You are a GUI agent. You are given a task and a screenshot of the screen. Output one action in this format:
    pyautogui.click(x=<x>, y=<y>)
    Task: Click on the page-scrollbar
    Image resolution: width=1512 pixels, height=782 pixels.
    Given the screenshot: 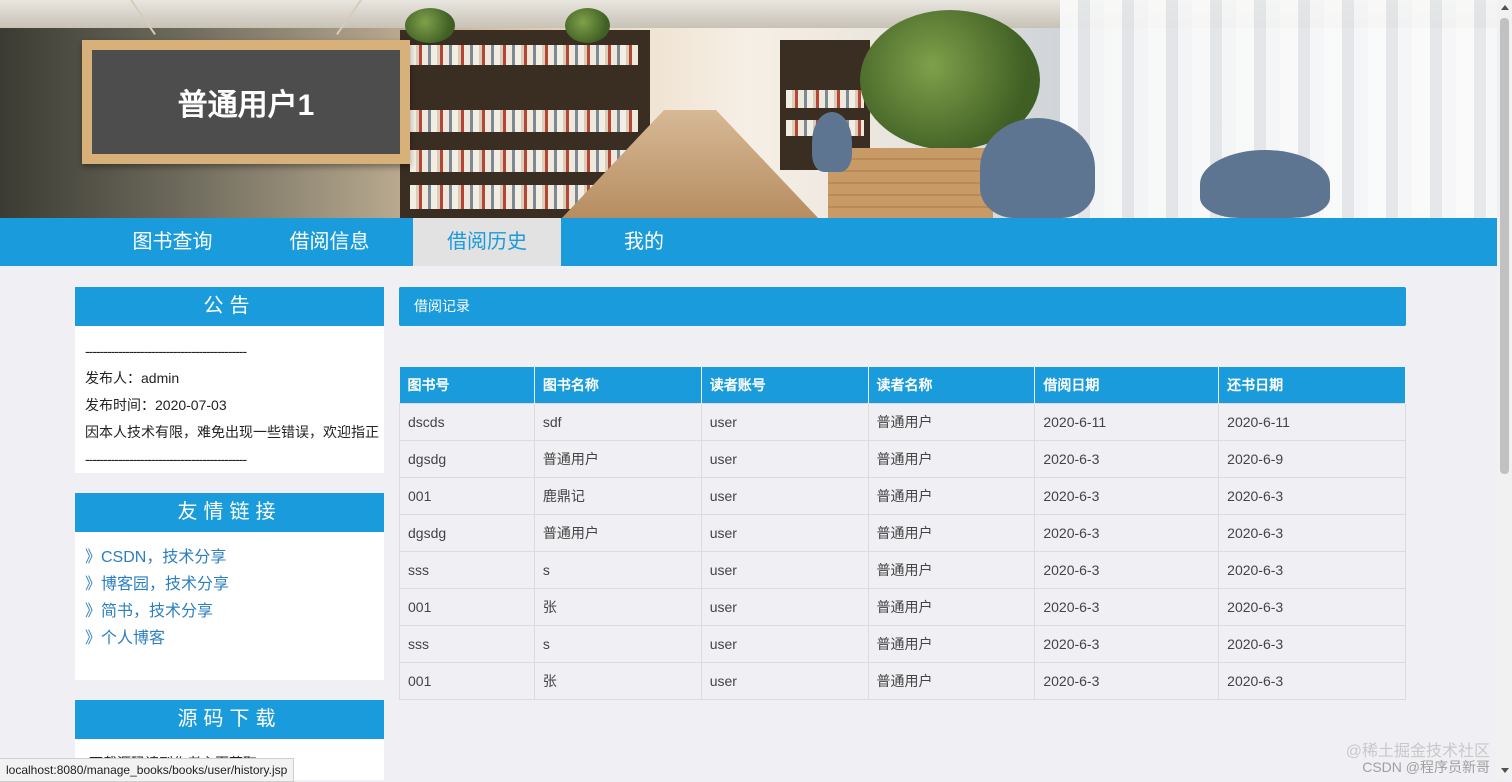 What is the action you would take?
    pyautogui.click(x=1504, y=390)
    